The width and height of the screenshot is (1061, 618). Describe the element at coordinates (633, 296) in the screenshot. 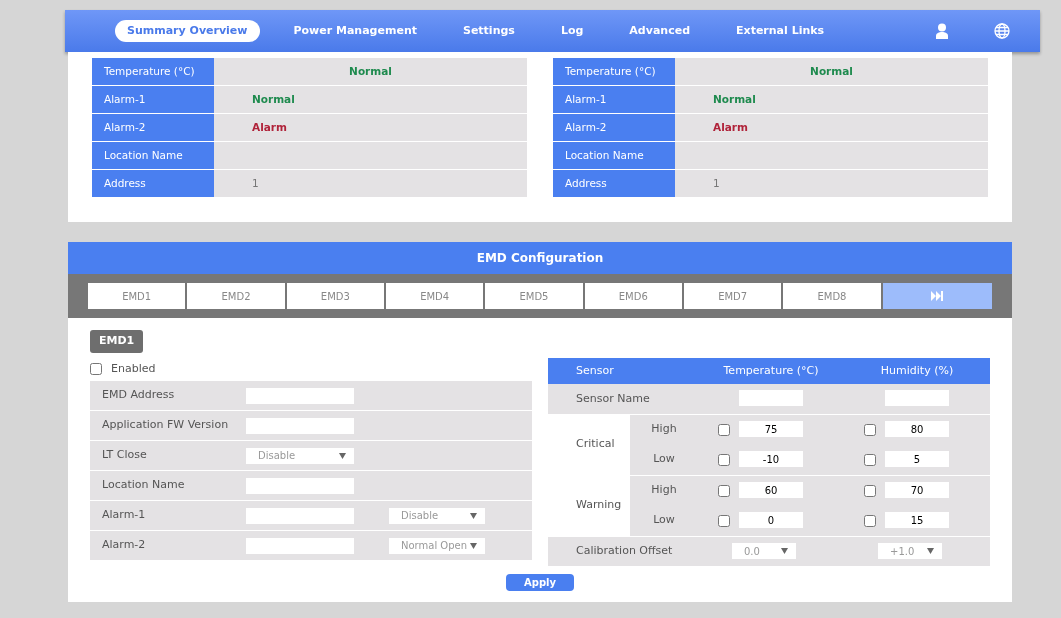

I see `emd-tab: EMD6` at that location.